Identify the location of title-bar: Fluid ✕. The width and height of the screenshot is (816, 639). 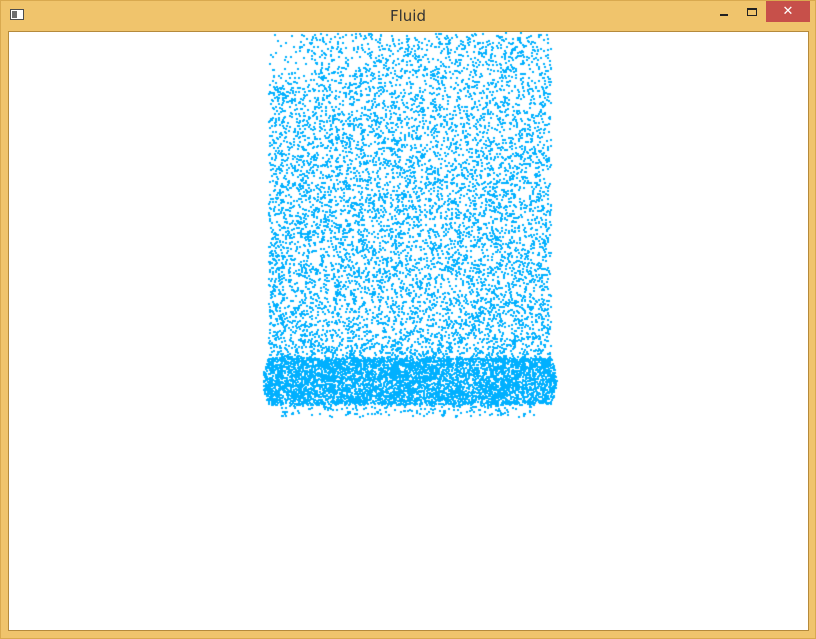
(408, 16).